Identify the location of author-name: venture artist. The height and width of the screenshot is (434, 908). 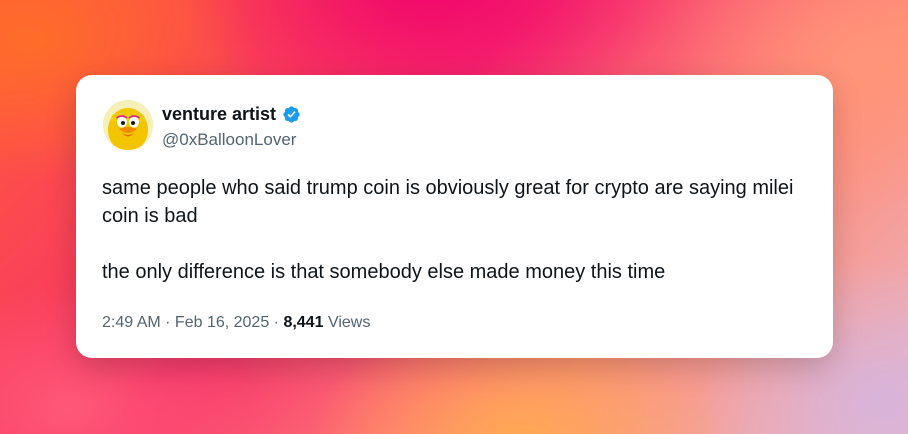
(219, 114).